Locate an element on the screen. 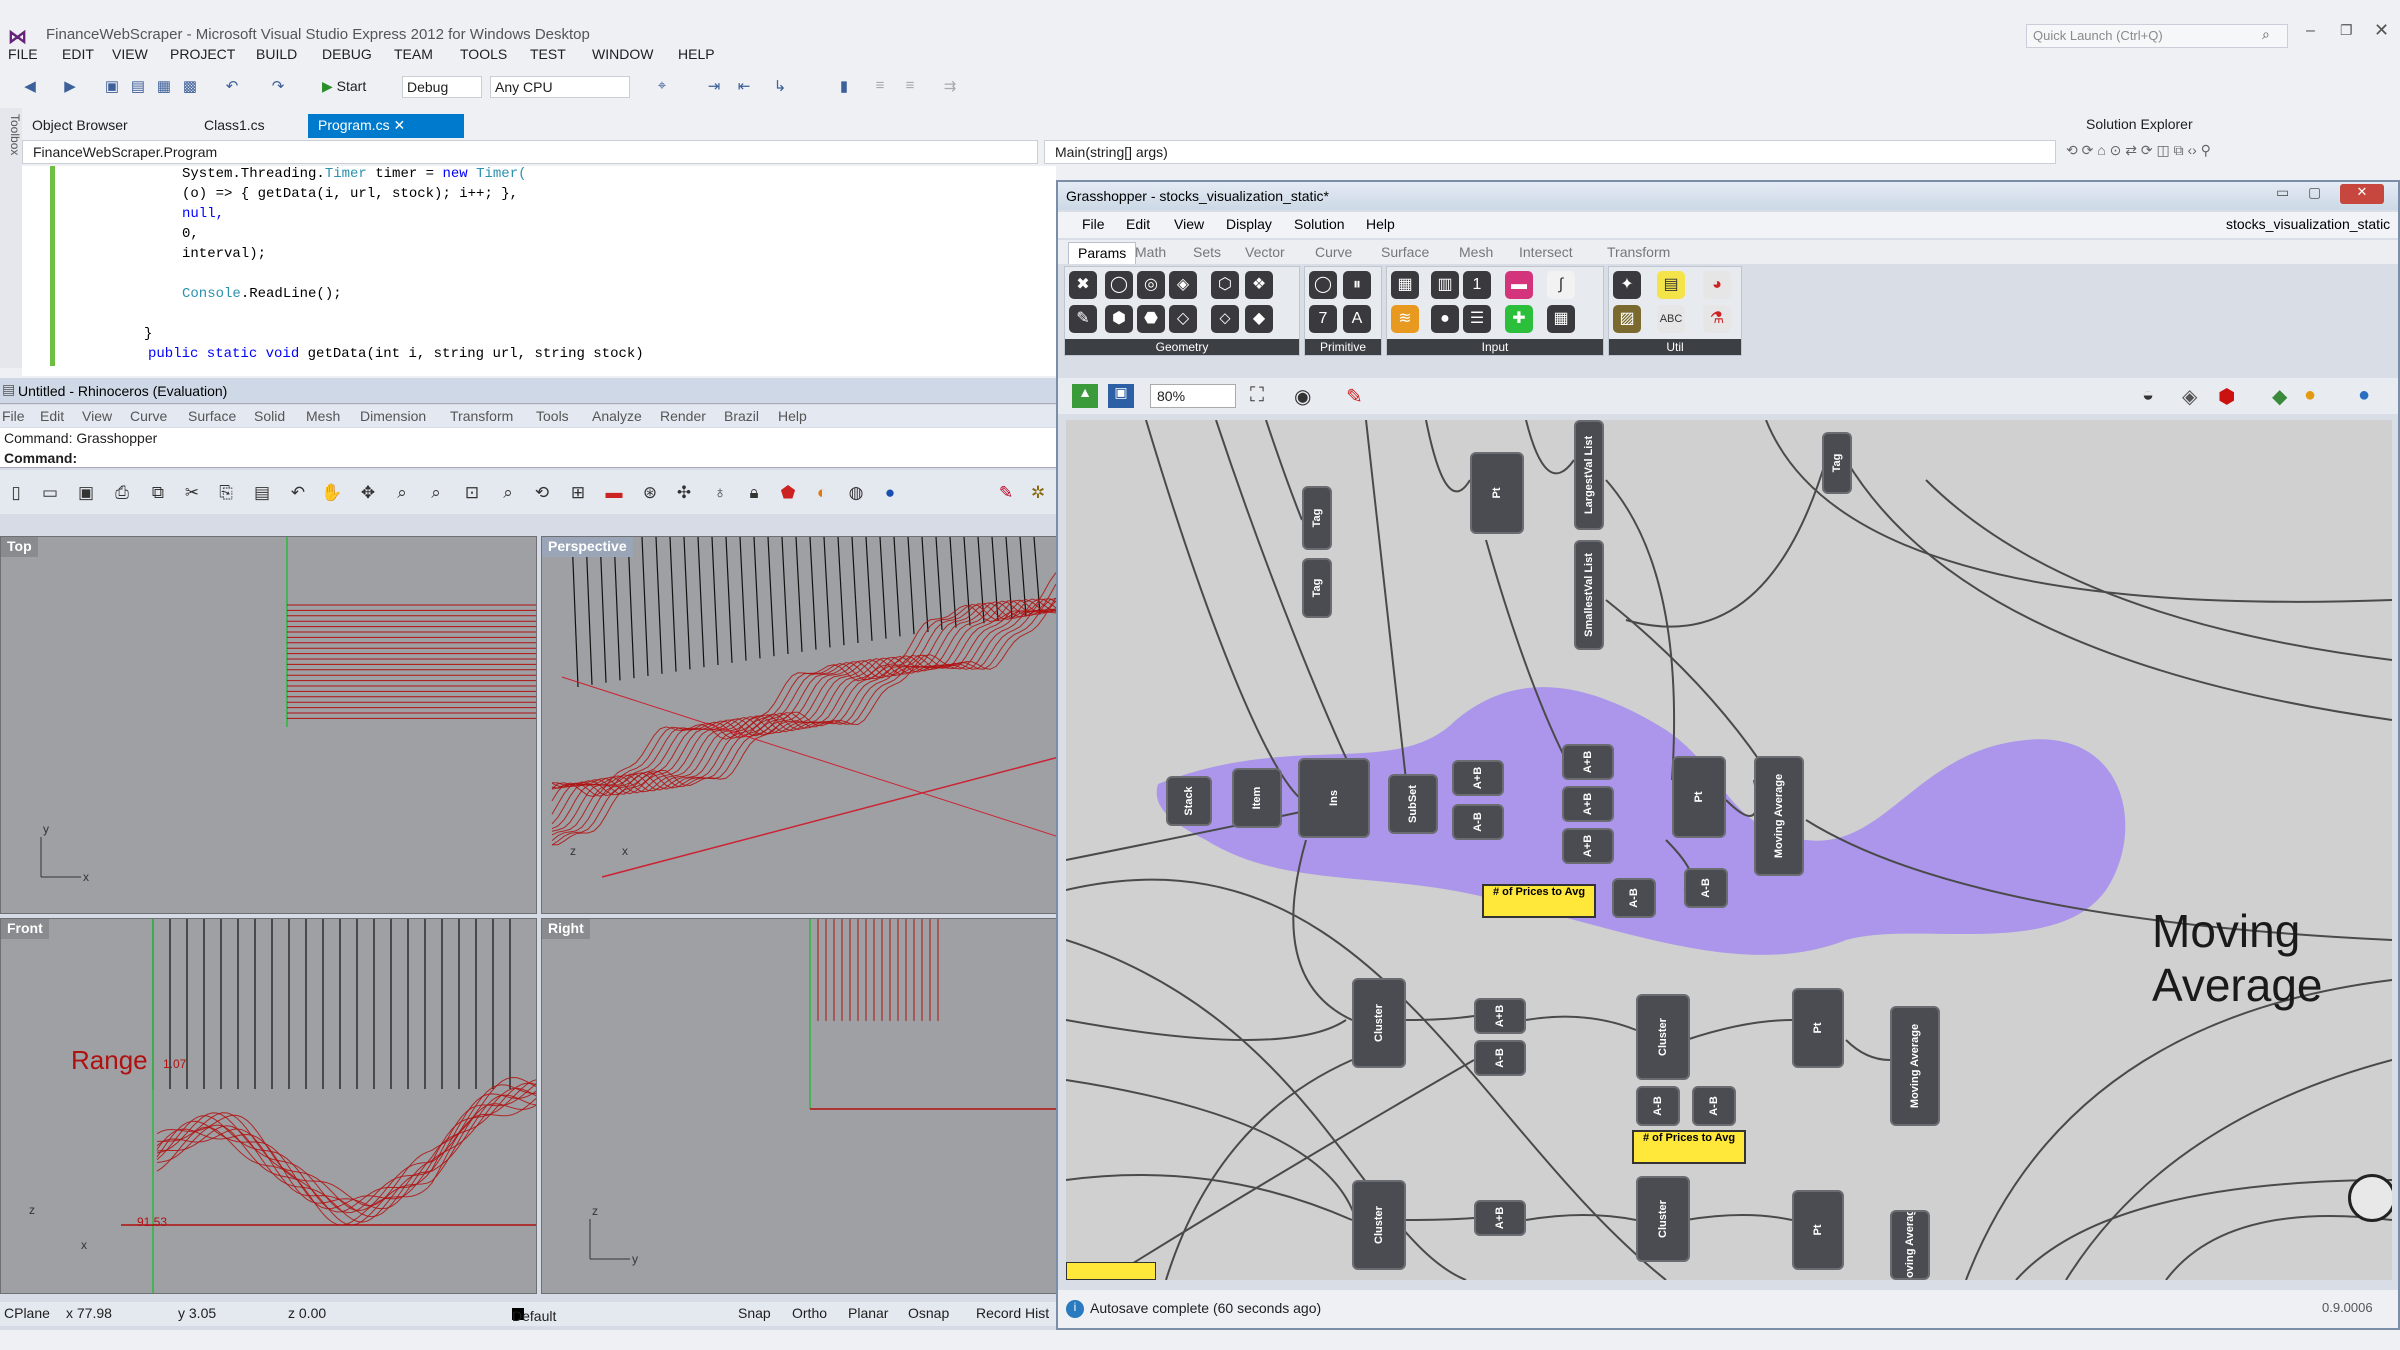 The width and height of the screenshot is (2400, 1350). graph-icon: ∫ is located at coordinates (1561, 285).